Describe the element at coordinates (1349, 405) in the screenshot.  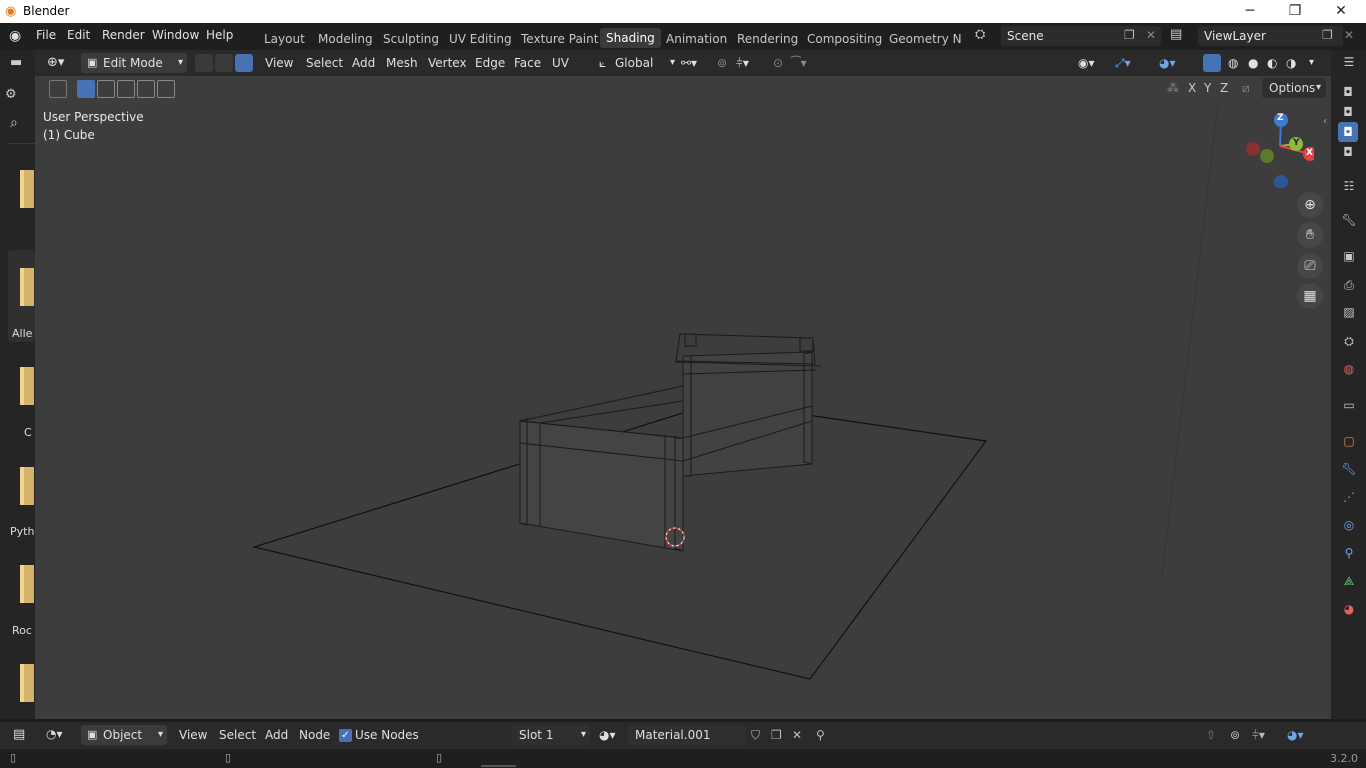
I see `collection-icon: ▭` at that location.